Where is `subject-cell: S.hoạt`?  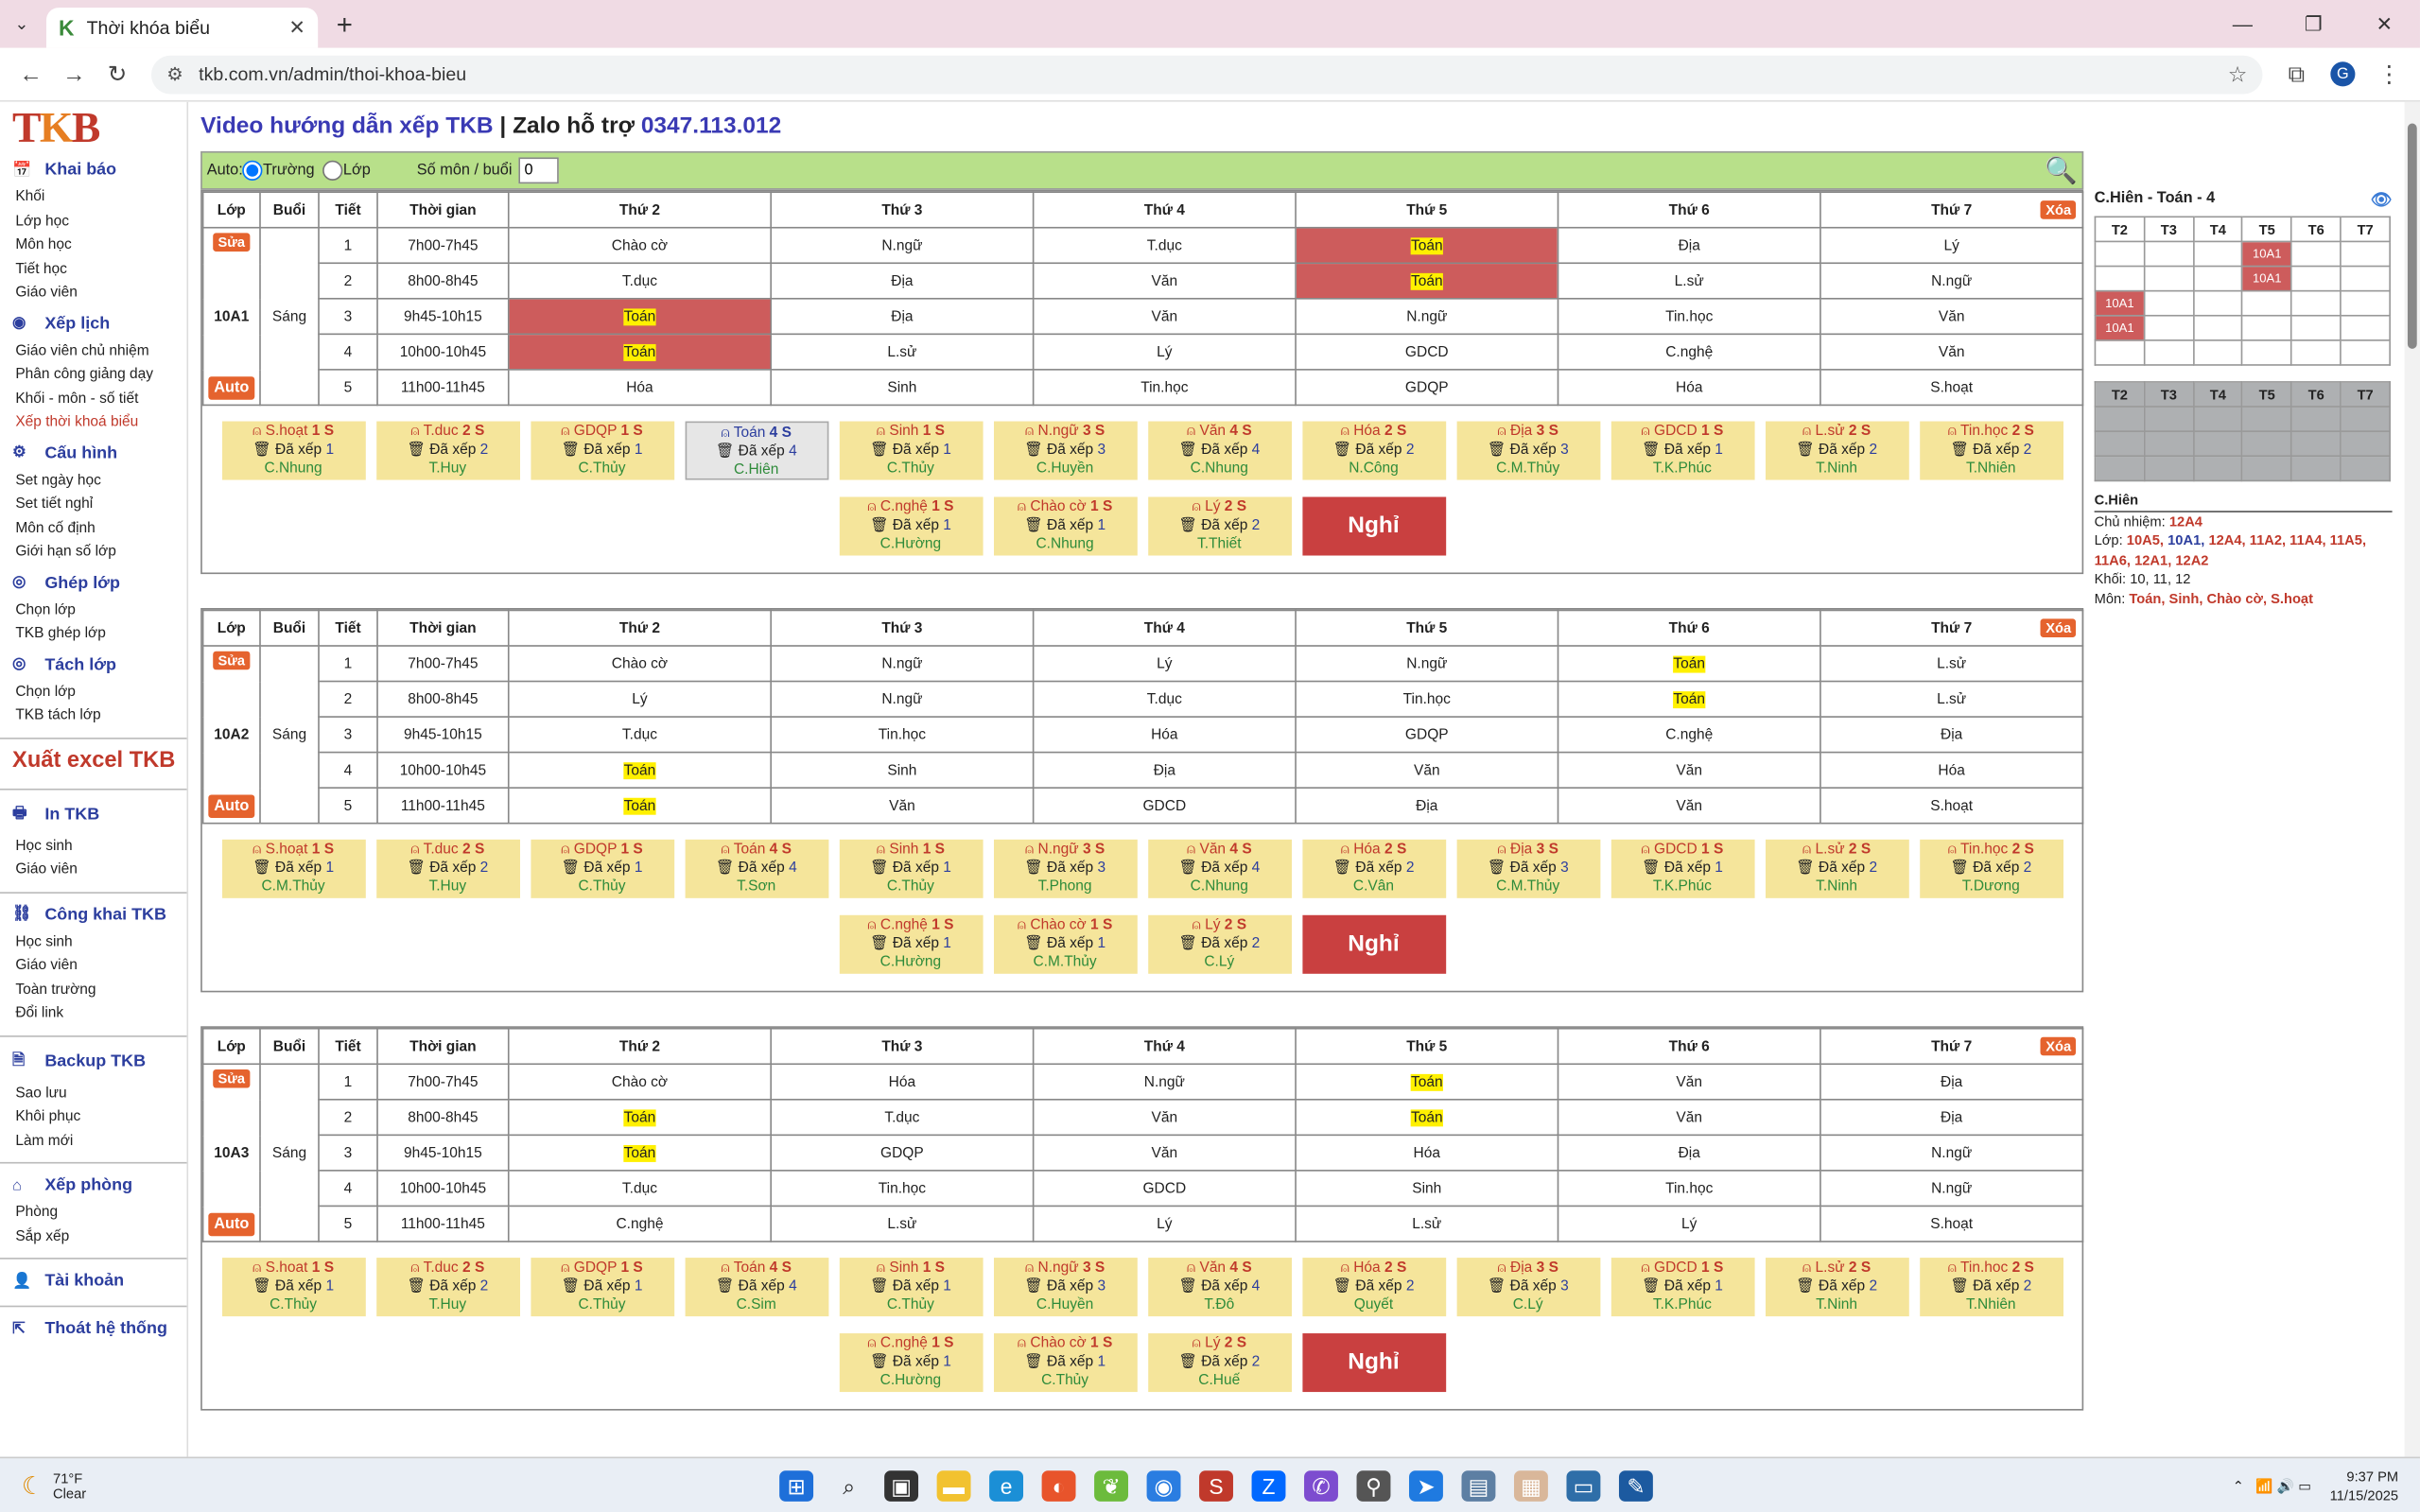 subject-cell: S.hoạt is located at coordinates (1952, 806).